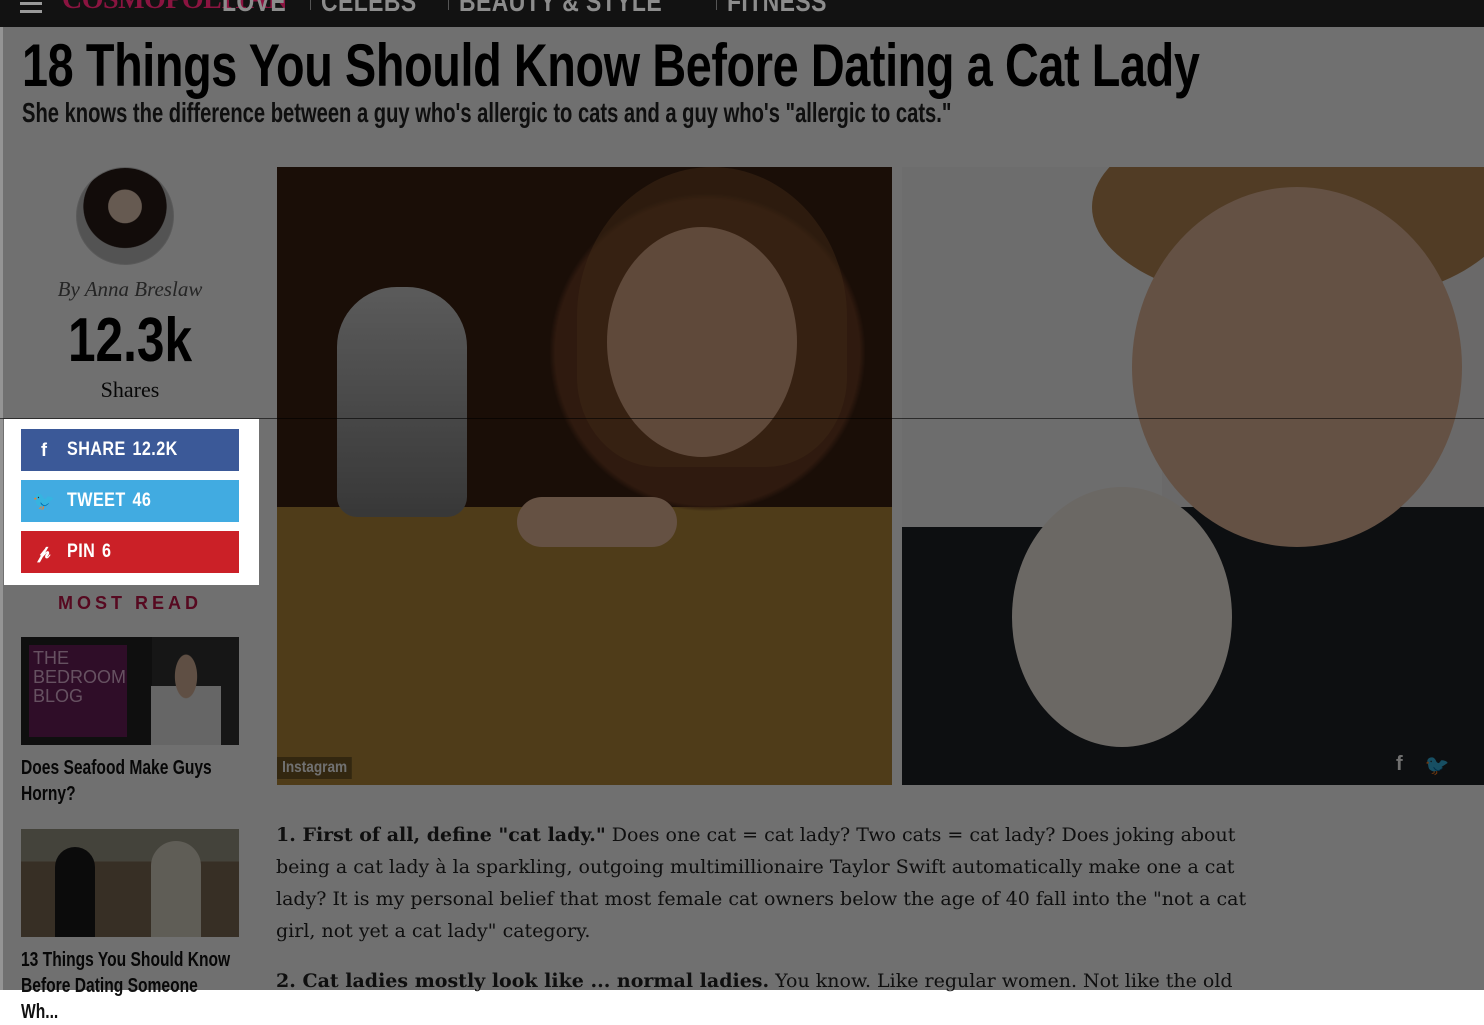 Image resolution: width=1484 pixels, height=1025 pixels. Describe the element at coordinates (130, 883) in the screenshot. I see `most-read-thumbnail` at that location.